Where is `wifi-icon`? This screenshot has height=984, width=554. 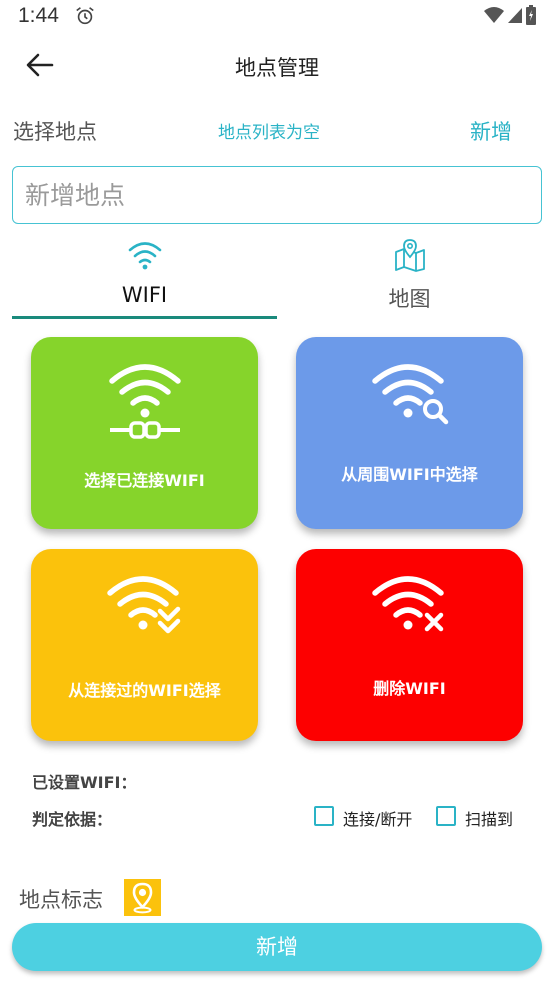 wifi-icon is located at coordinates (144, 256).